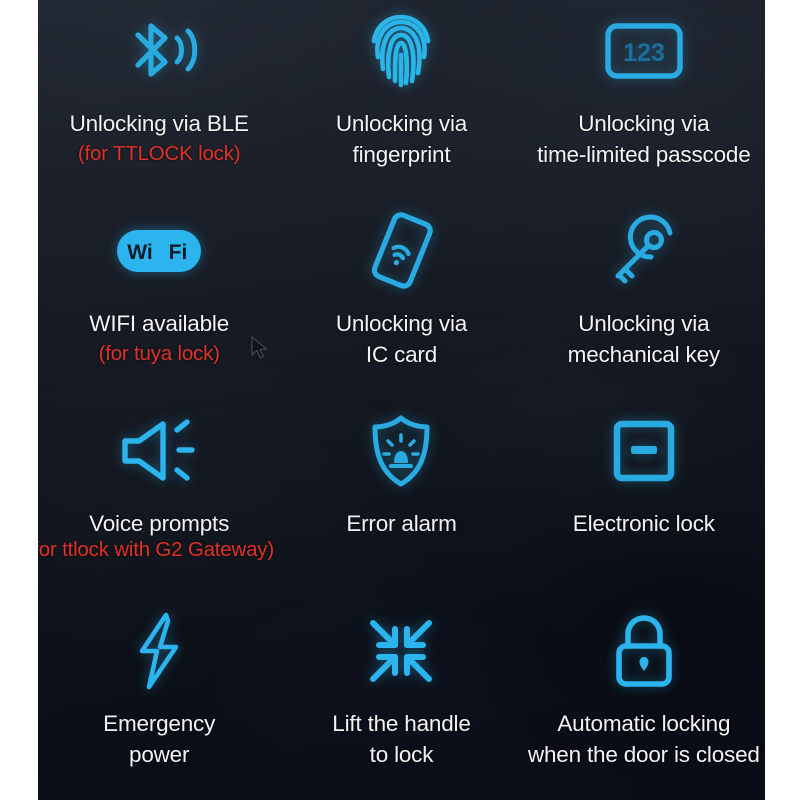 Image resolution: width=800 pixels, height=800 pixels. I want to click on converging-arrows-icon, so click(401, 651).